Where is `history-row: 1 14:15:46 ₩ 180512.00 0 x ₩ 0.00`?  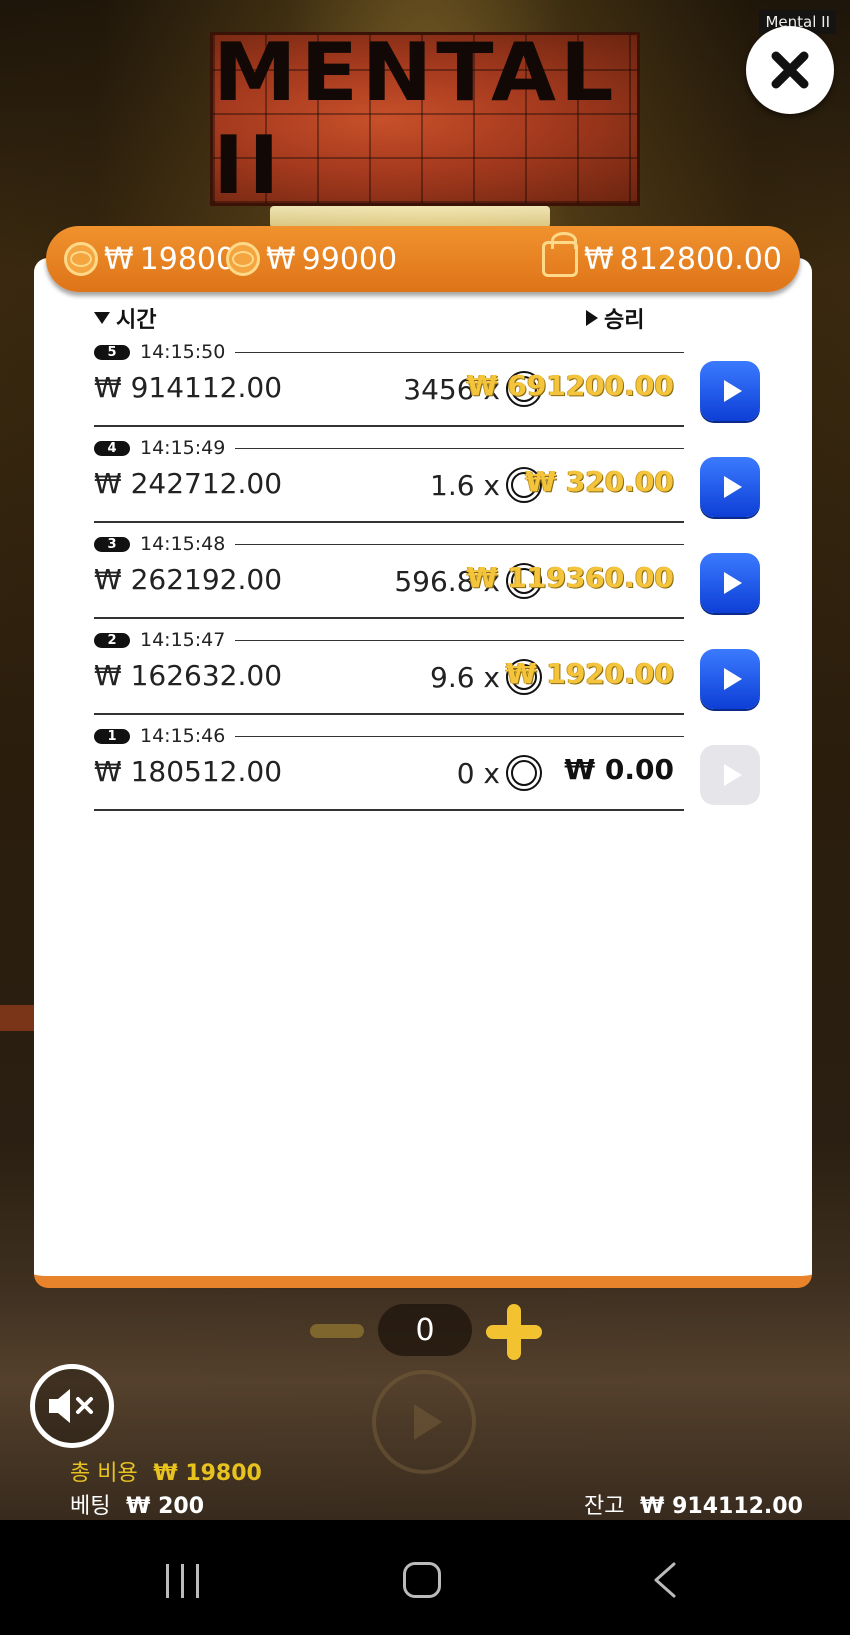
history-row: 1 14:15:46 ₩ 180512.00 0 x ₩ 0.00 is located at coordinates (427, 773).